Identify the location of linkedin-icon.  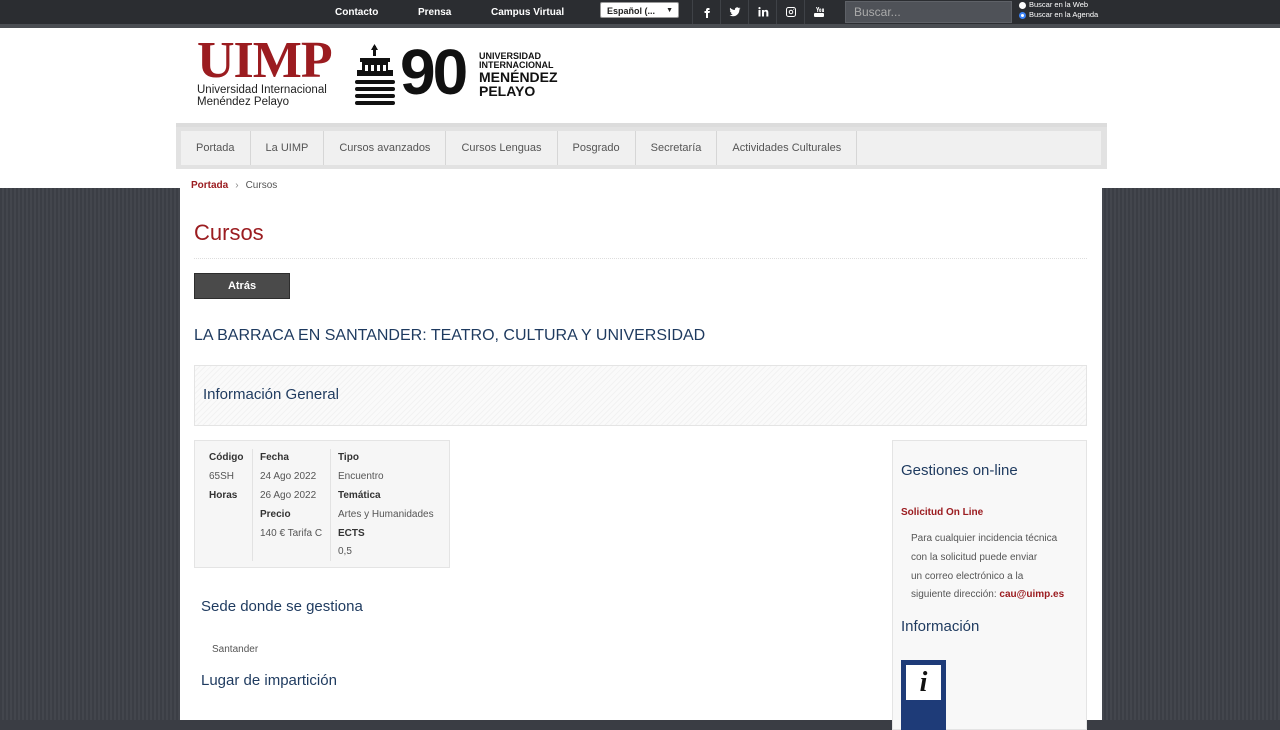
(762, 12).